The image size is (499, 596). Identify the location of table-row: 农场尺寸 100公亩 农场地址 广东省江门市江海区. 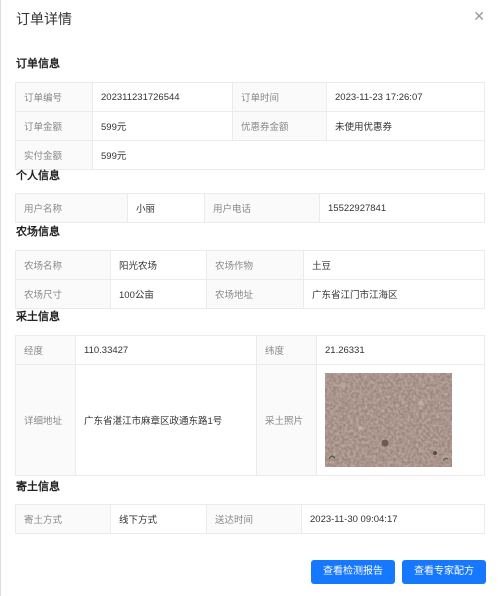
(250, 294).